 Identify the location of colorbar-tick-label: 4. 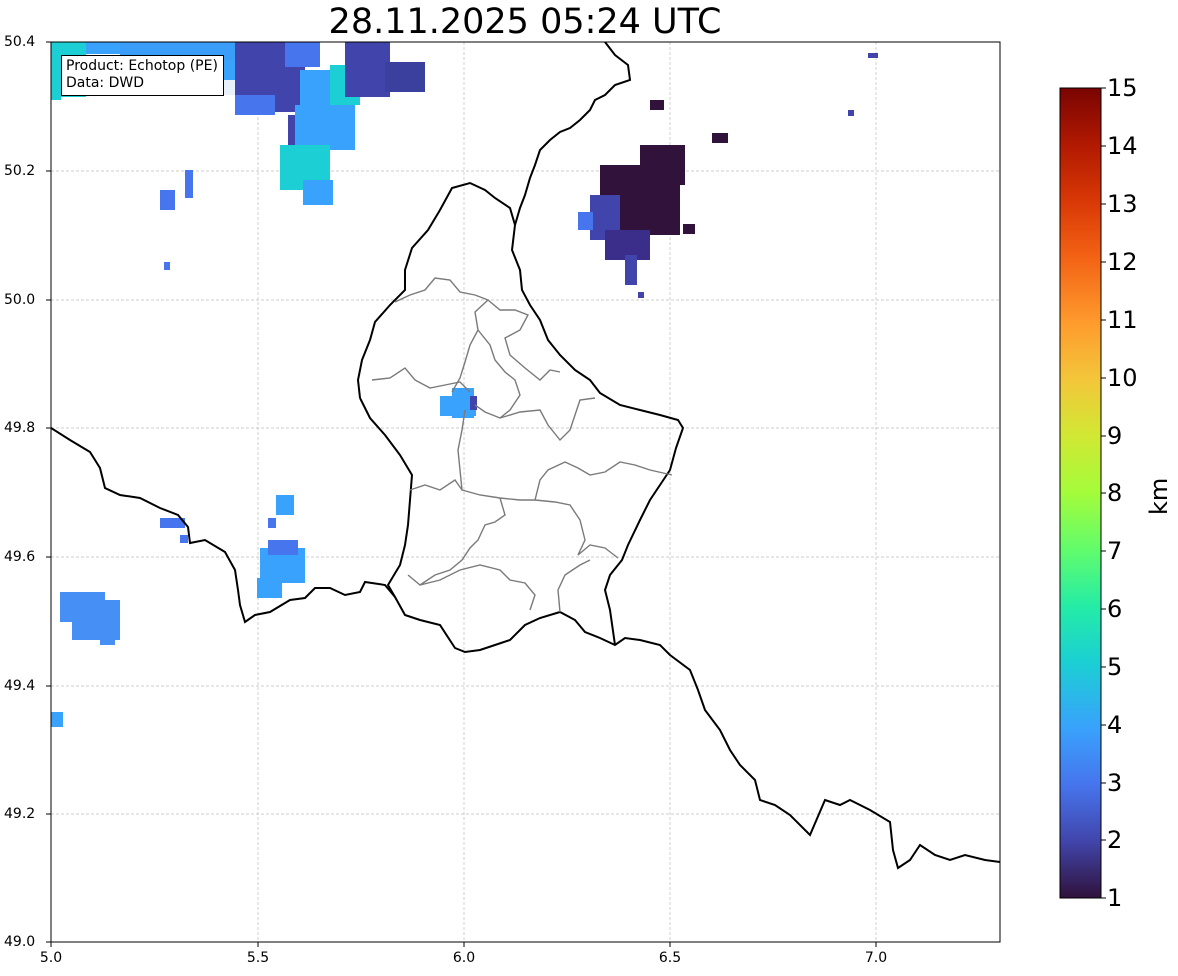
(1115, 725).